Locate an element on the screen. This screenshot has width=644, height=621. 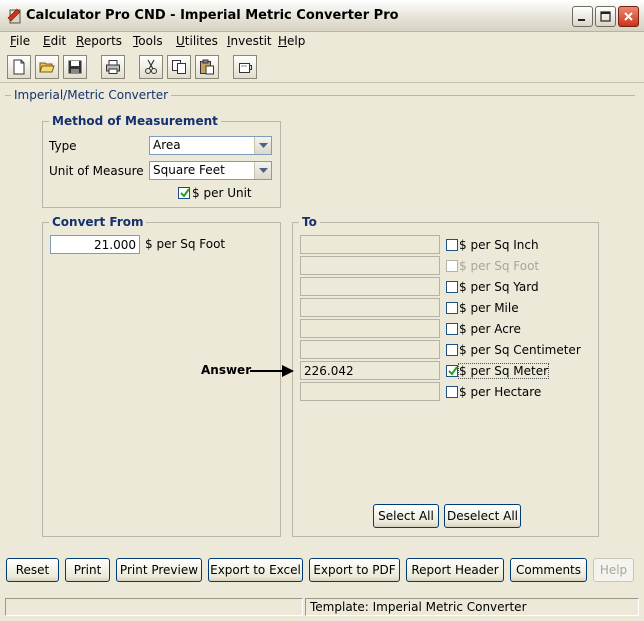
copy-icon is located at coordinates (179, 67).